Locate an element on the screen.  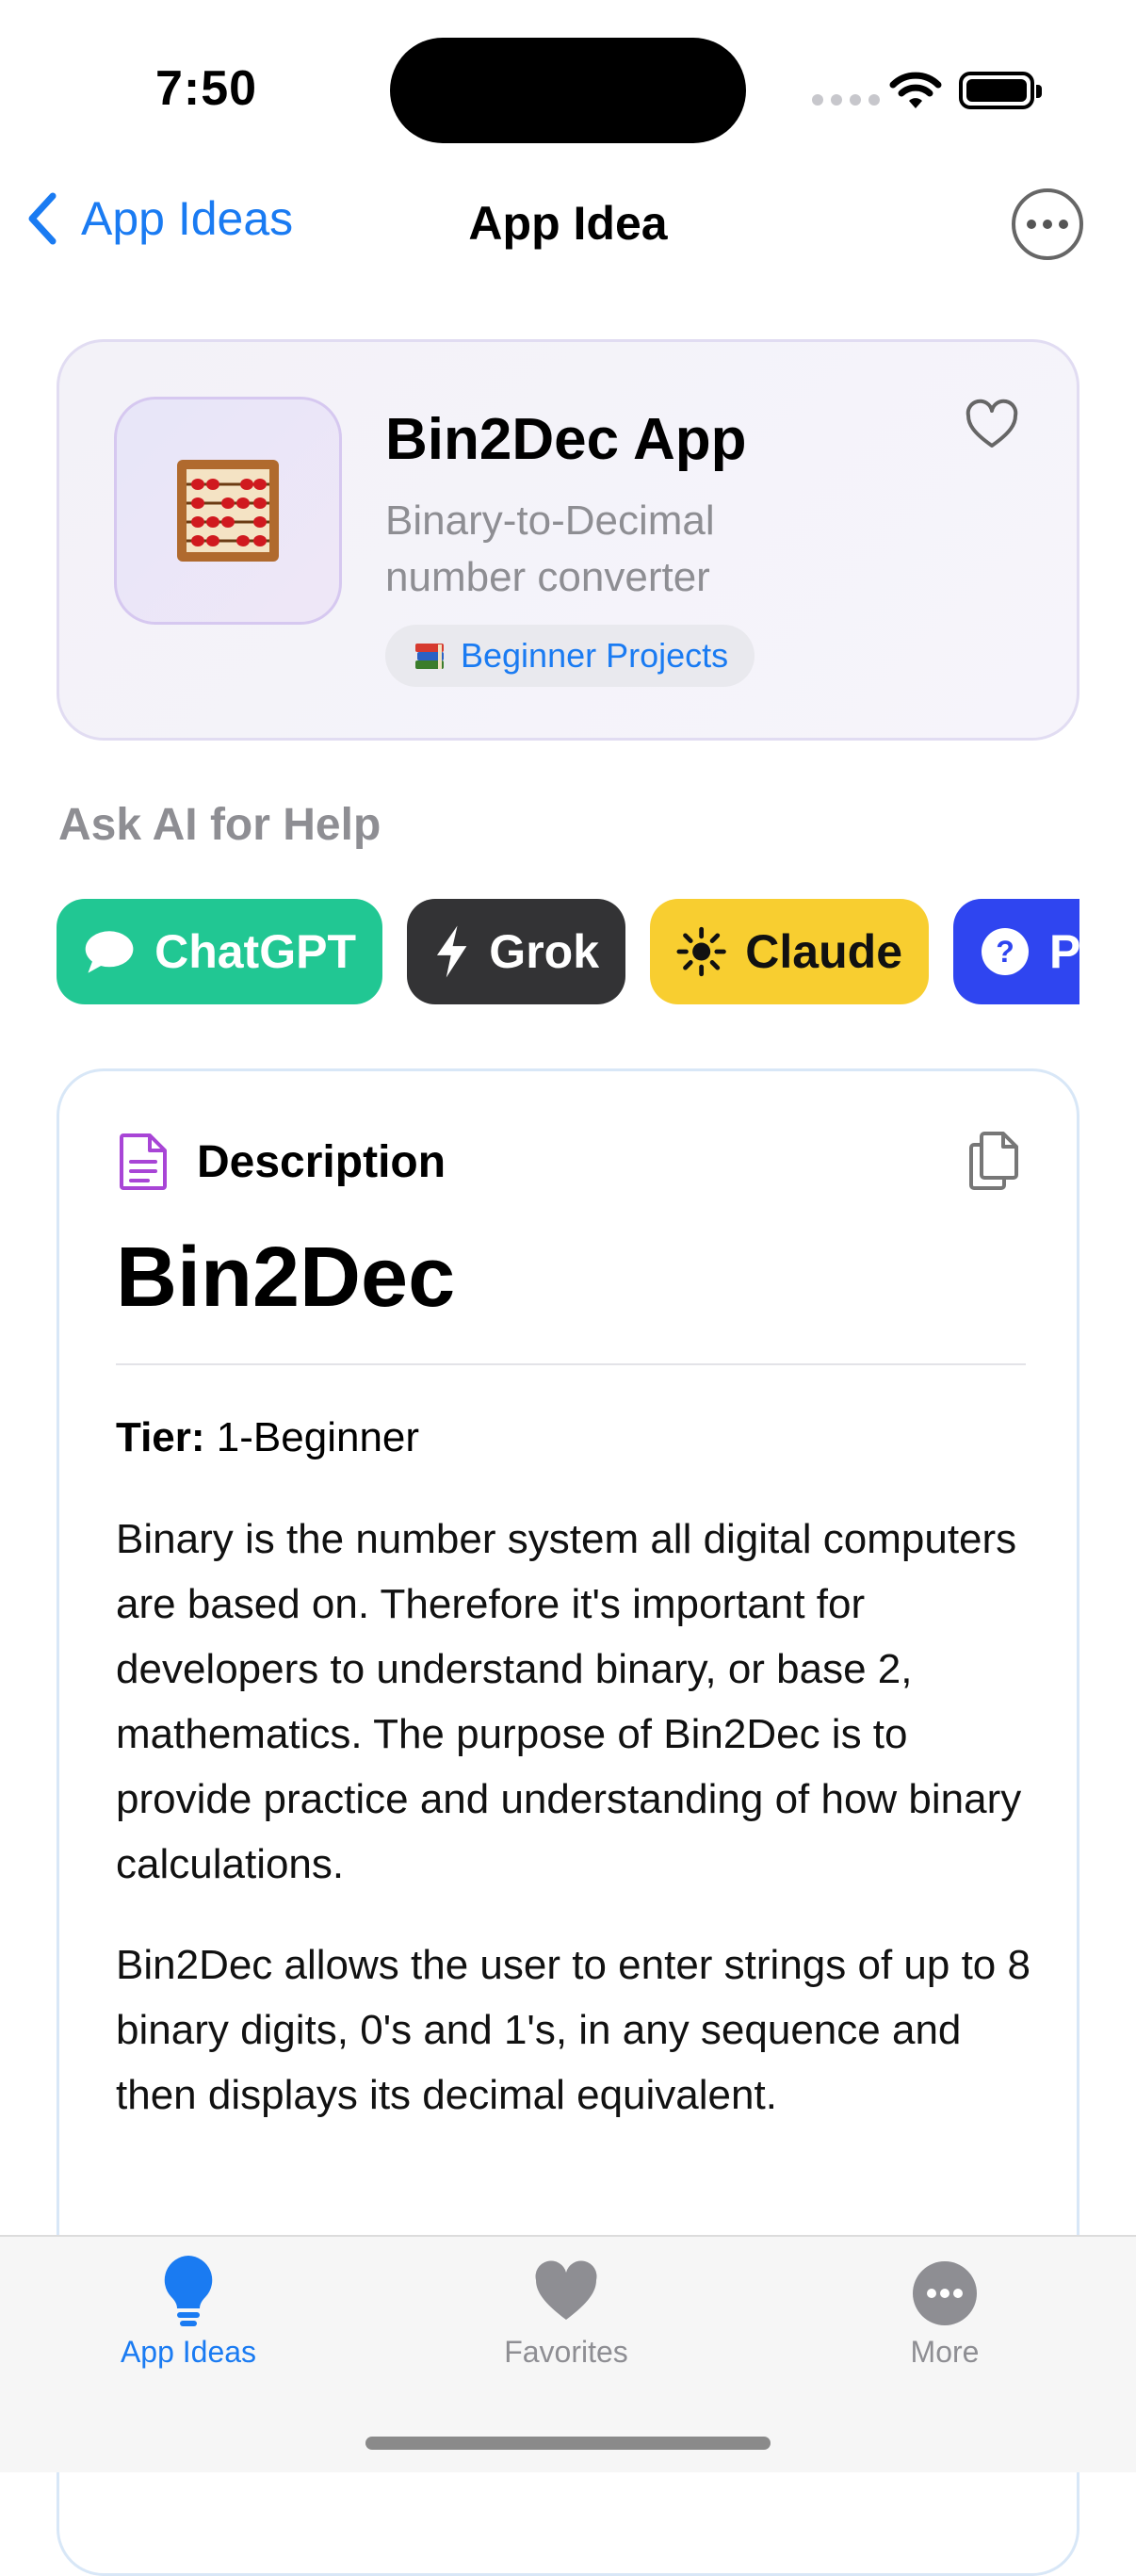
perplexity-button: ? P is located at coordinates (1016, 951).